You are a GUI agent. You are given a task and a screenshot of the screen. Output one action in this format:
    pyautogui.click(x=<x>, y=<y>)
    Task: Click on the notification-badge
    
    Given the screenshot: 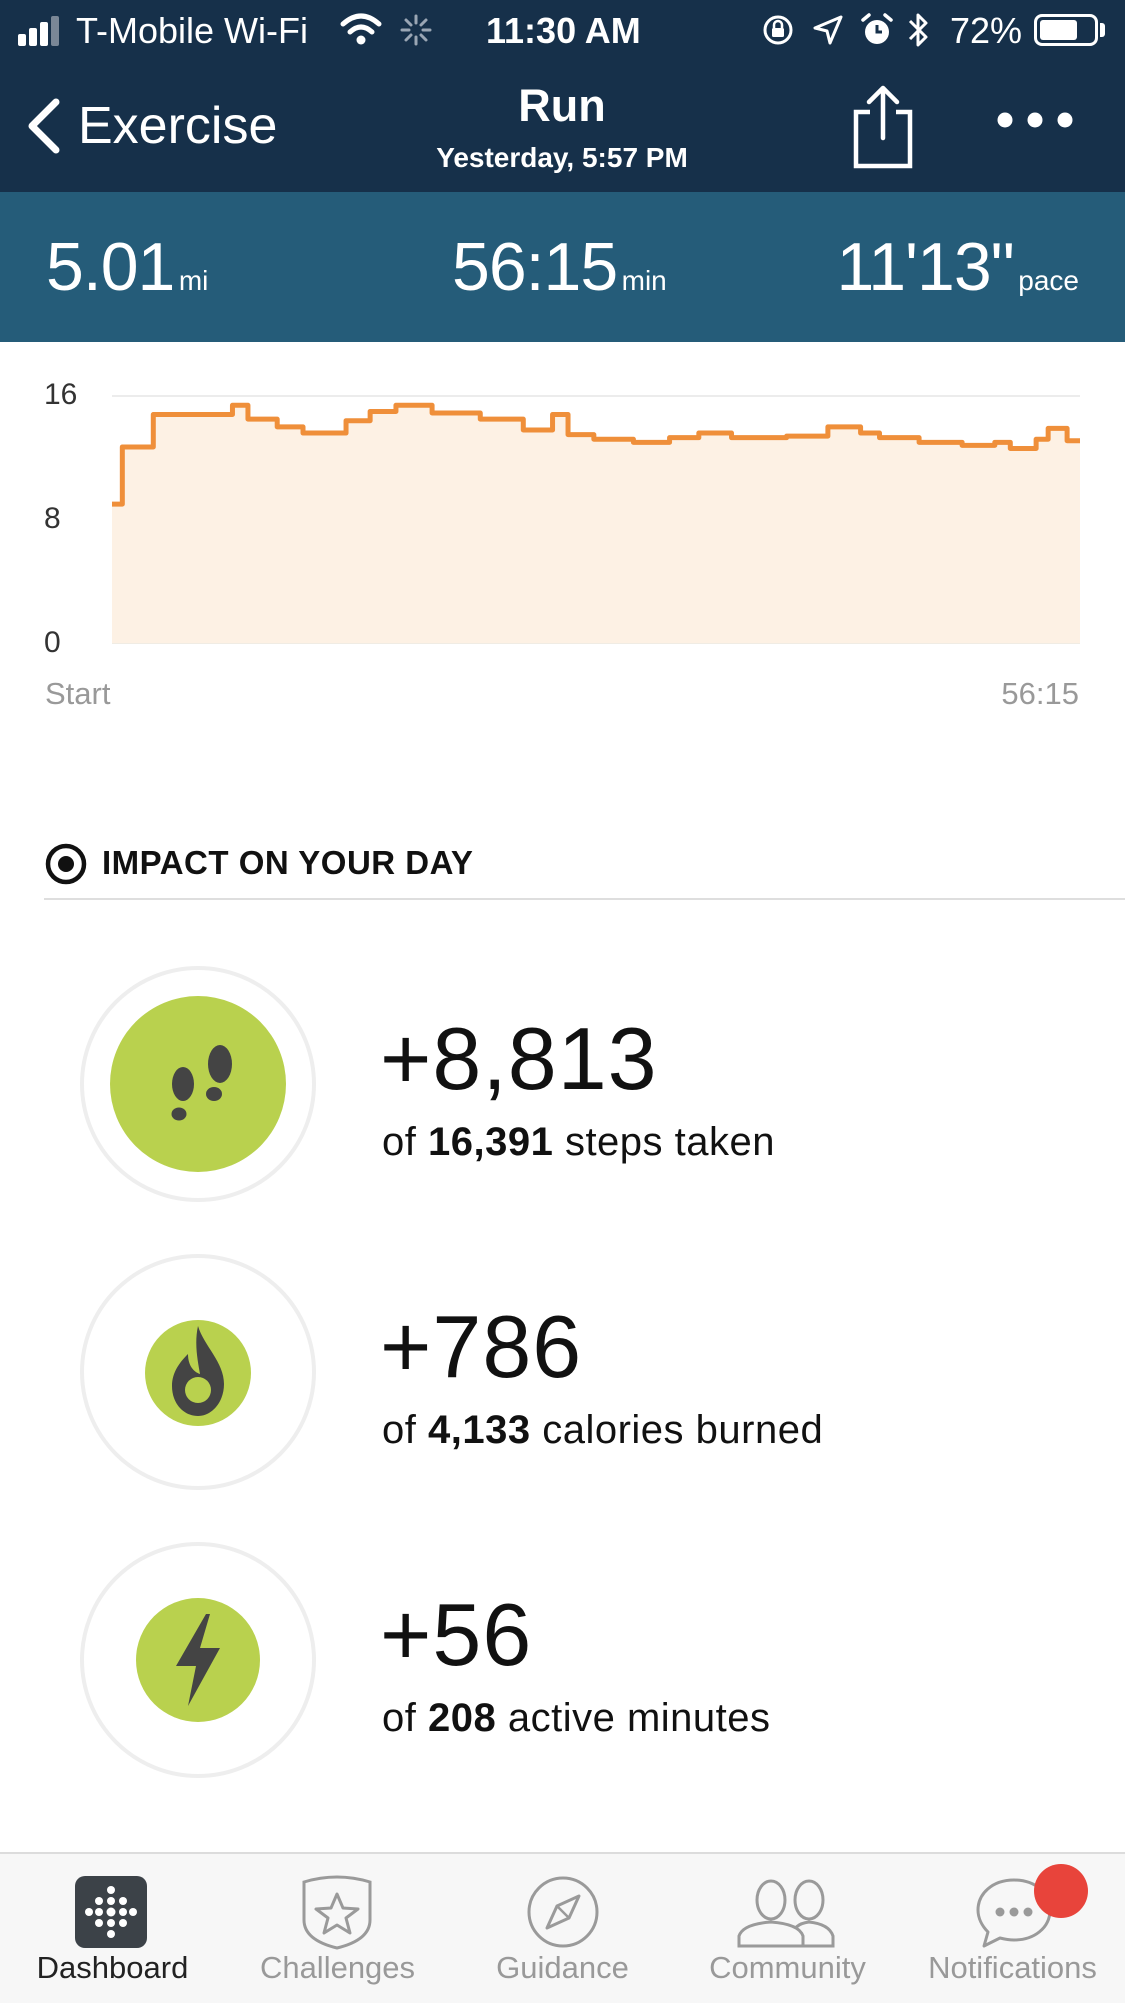 What is the action you would take?
    pyautogui.click(x=1061, y=1891)
    